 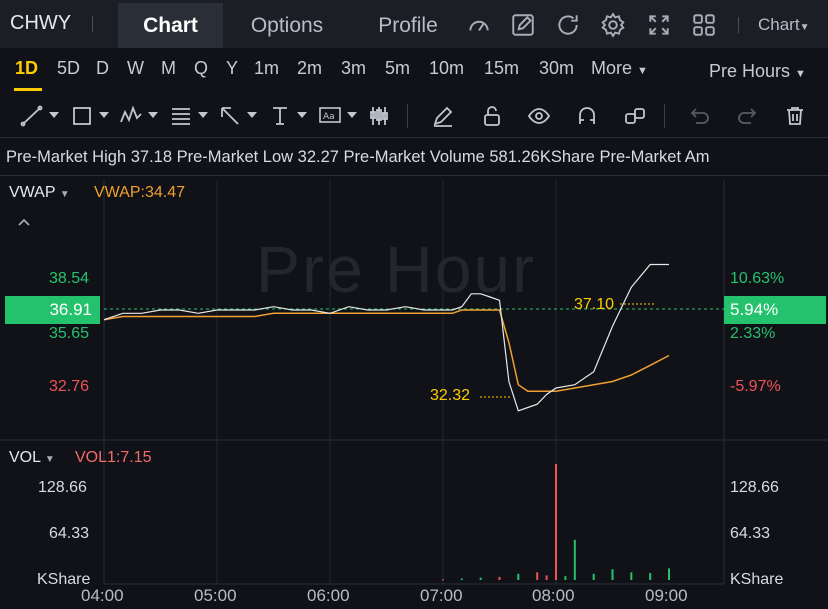 What do you see at coordinates (450, 395) in the screenshot?
I see `low-annotation: 32.32` at bounding box center [450, 395].